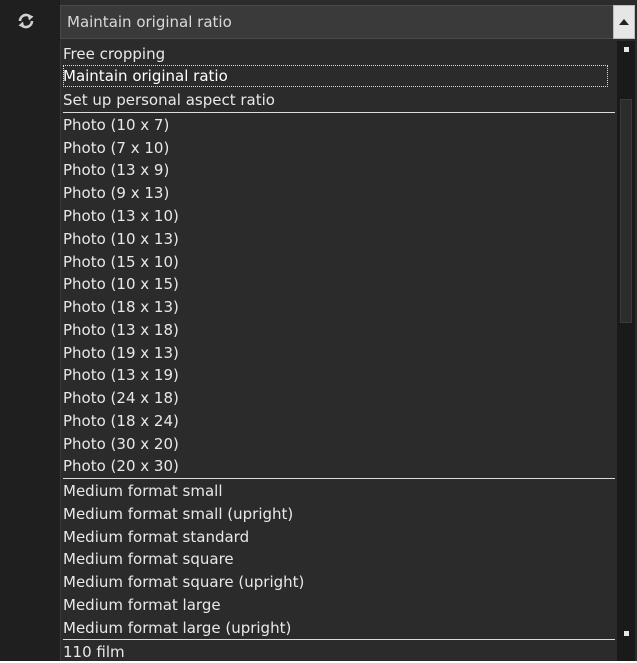  What do you see at coordinates (121, 330) in the screenshot?
I see `option-photo-13x18: Photo (13 x 18)` at bounding box center [121, 330].